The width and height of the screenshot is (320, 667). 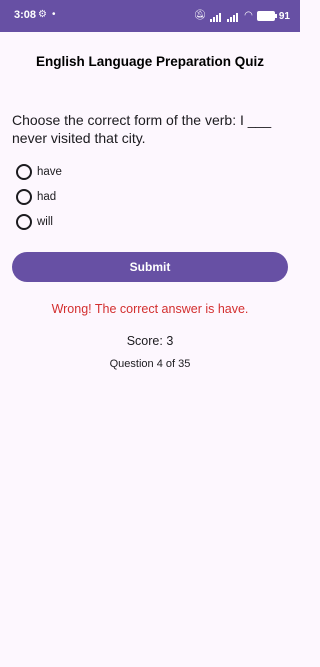 I want to click on option-had: had, so click(x=36, y=197).